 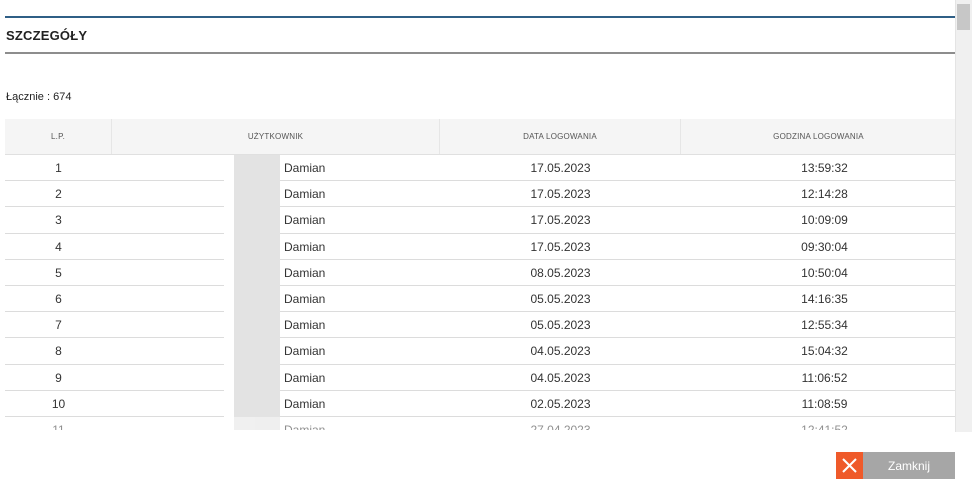 I want to click on cell-lp: 11, so click(x=58, y=426).